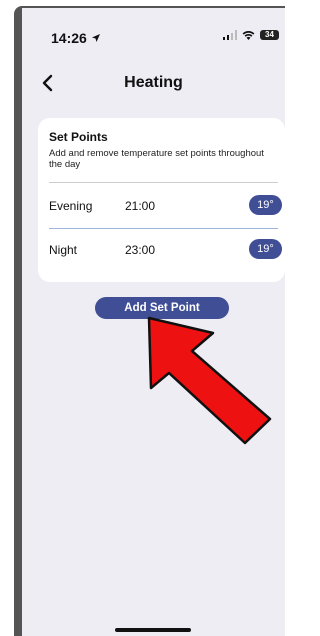 The height and width of the screenshot is (636, 320). Describe the element at coordinates (140, 250) in the screenshot. I see `set-point-time: 23:00` at that location.